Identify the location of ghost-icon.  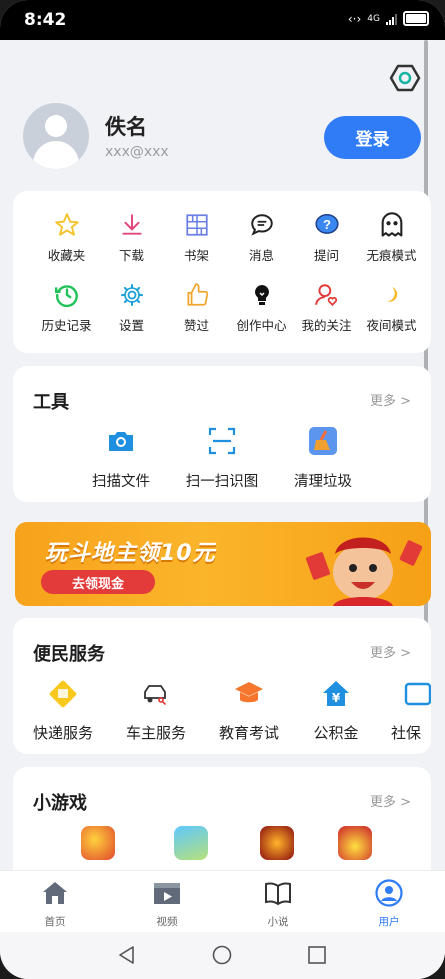
(392, 225).